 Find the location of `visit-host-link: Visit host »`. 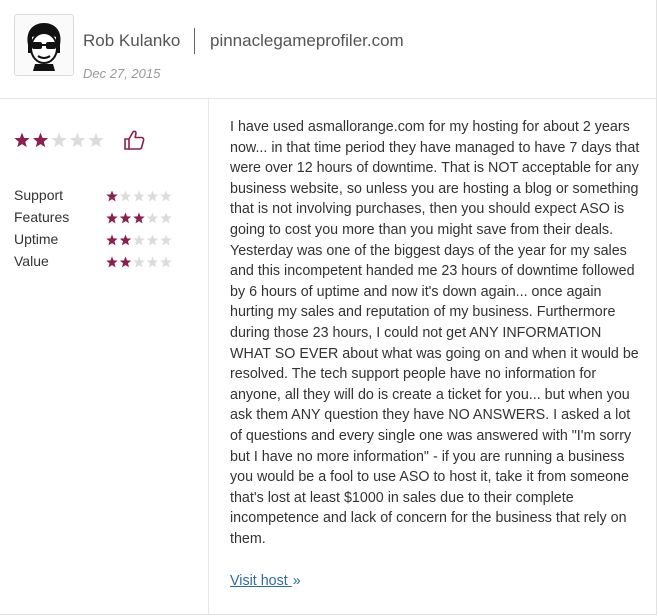

visit-host-link: Visit host » is located at coordinates (265, 581).